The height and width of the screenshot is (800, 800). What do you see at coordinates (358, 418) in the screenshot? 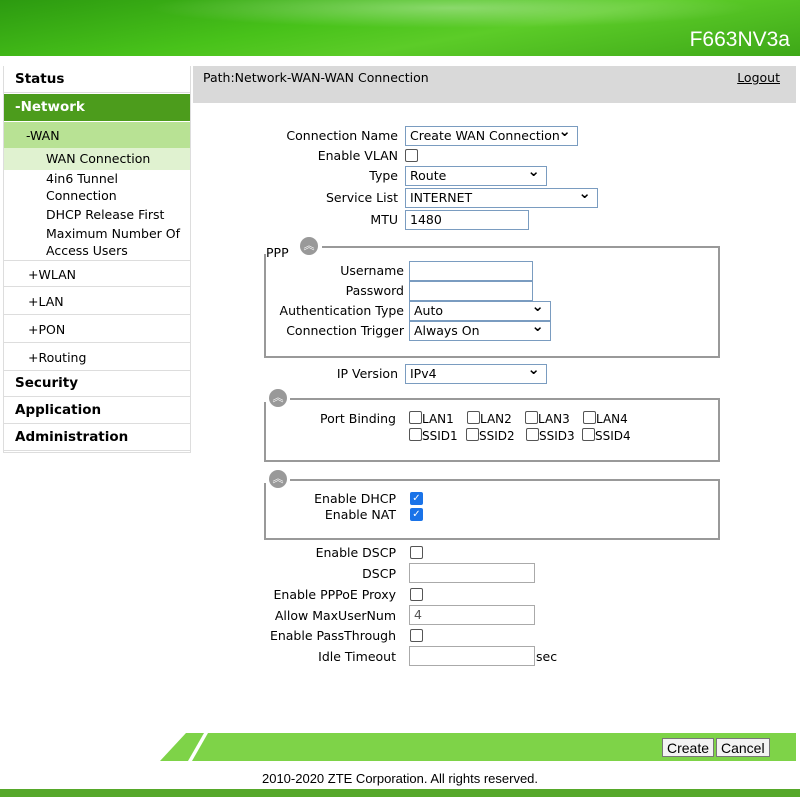
I see `port-binding-label: Port Binding` at bounding box center [358, 418].